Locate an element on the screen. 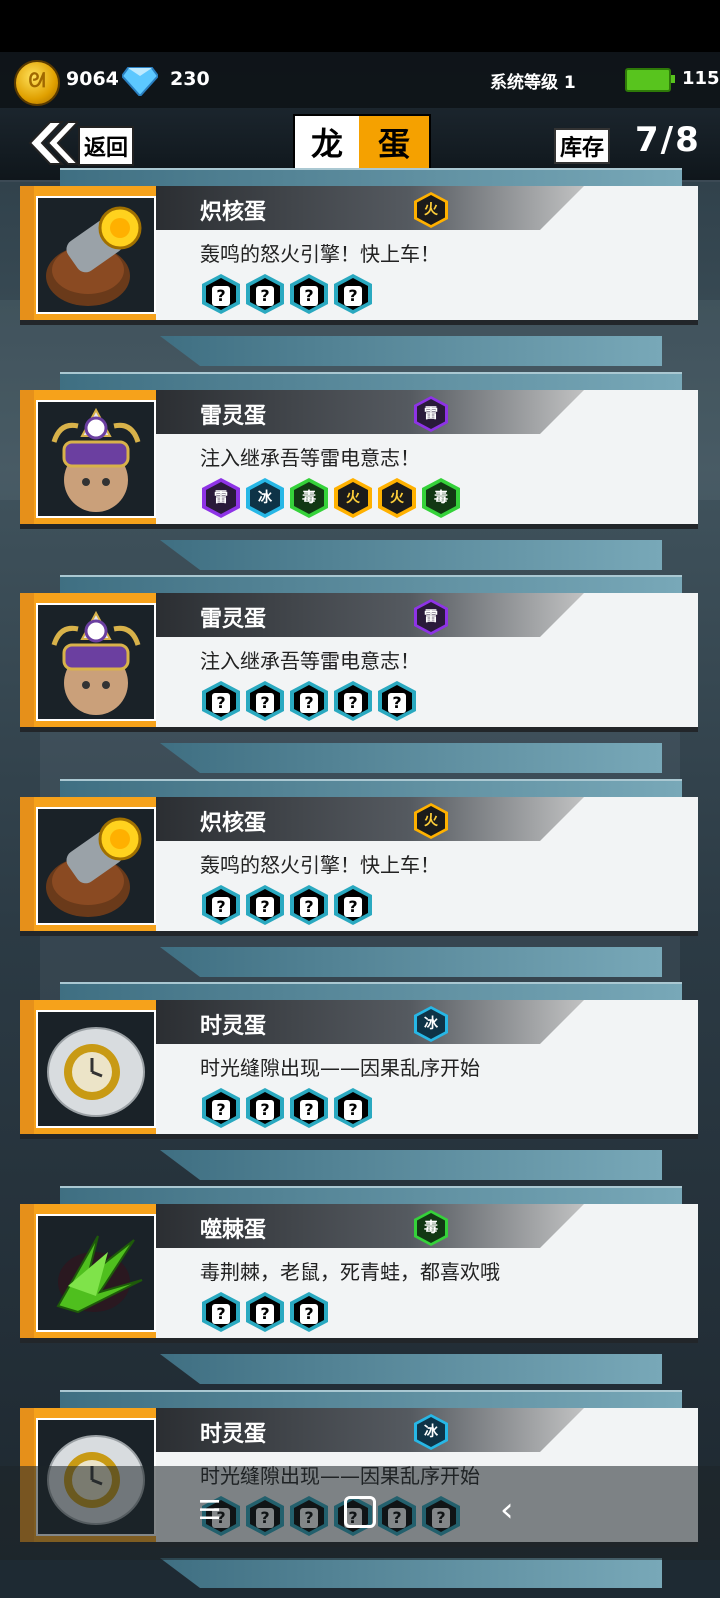  back-arrow-icon is located at coordinates (53, 143).